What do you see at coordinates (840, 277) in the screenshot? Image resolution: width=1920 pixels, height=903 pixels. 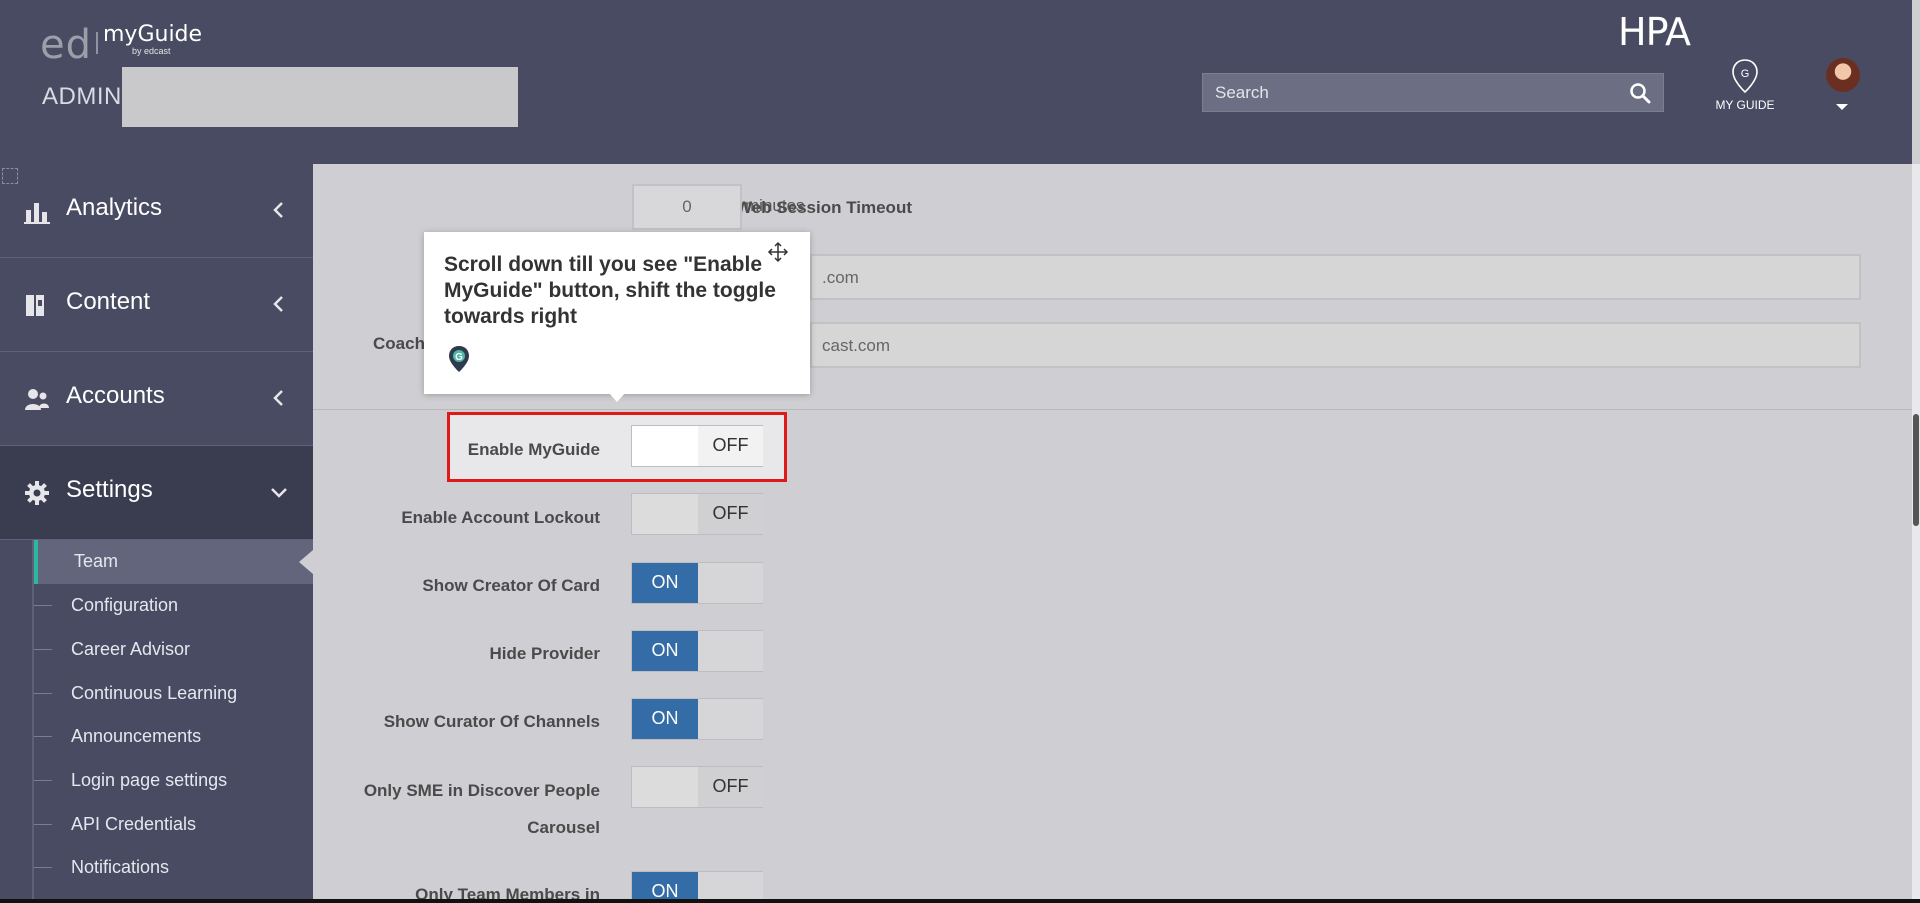 I see `email-field-value: .com` at bounding box center [840, 277].